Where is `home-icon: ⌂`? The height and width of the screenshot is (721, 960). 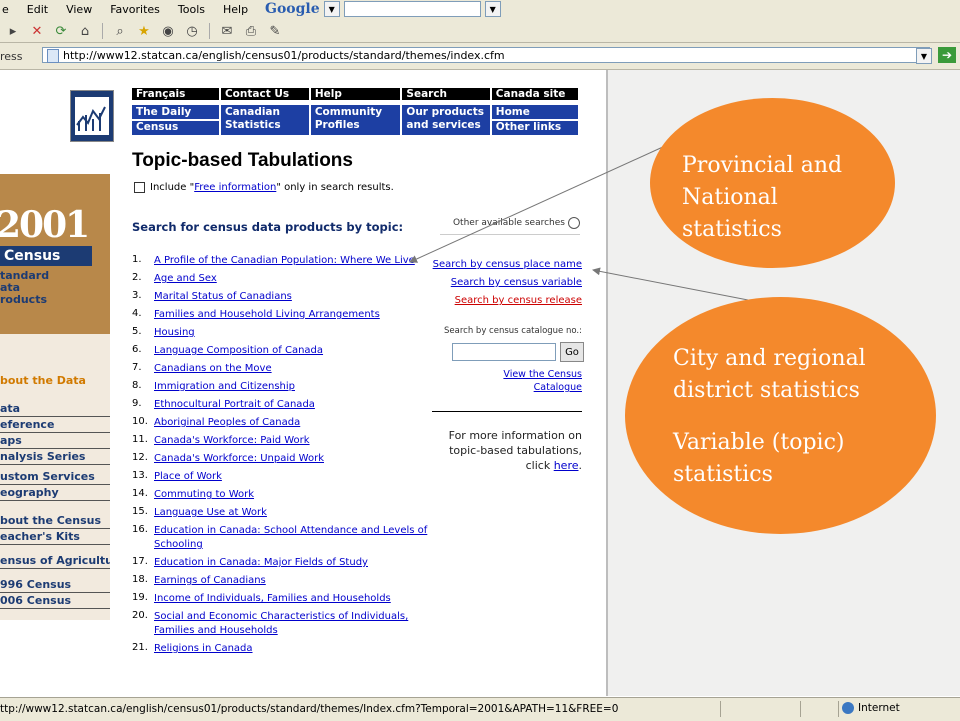
home-icon: ⌂ is located at coordinates (85, 31).